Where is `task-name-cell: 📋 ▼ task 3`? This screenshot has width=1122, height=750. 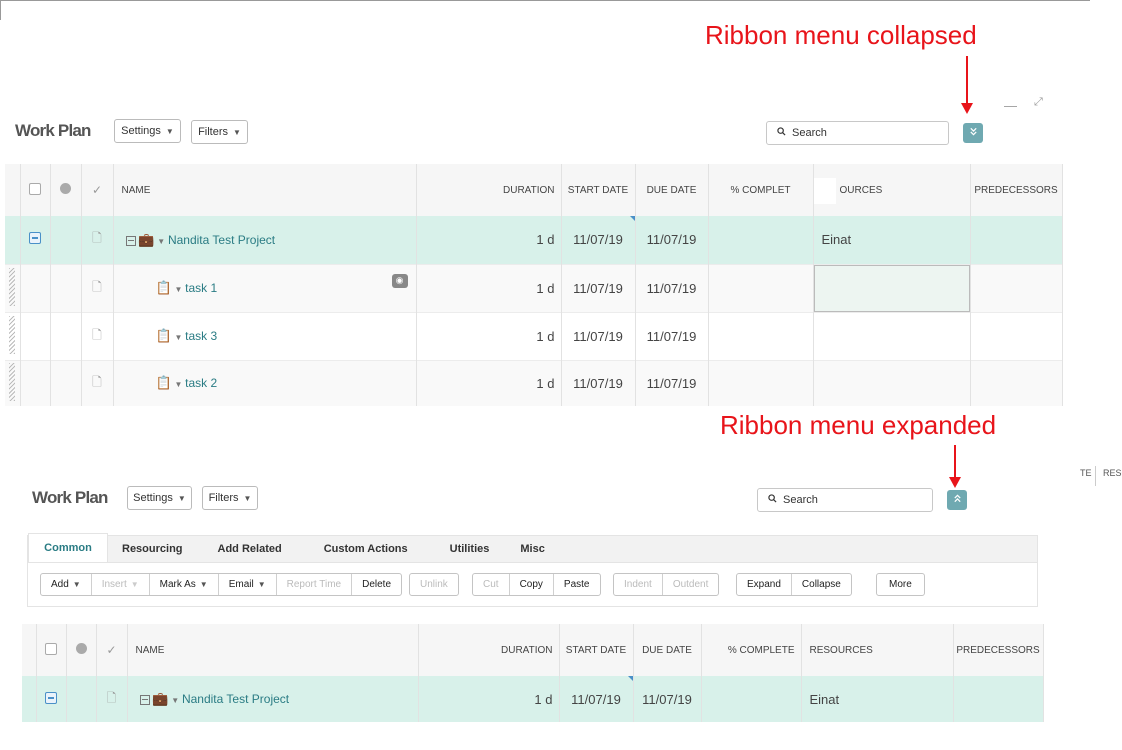
task-name-cell: 📋 ▼ task 3 is located at coordinates (265, 335).